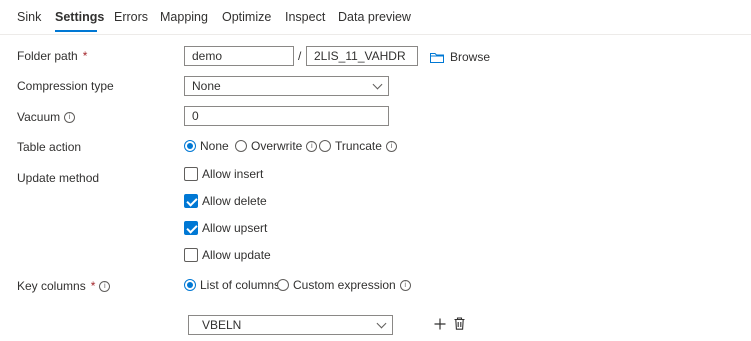 The height and width of the screenshot is (341, 751). Describe the element at coordinates (437, 57) in the screenshot. I see `folder-icon` at that location.